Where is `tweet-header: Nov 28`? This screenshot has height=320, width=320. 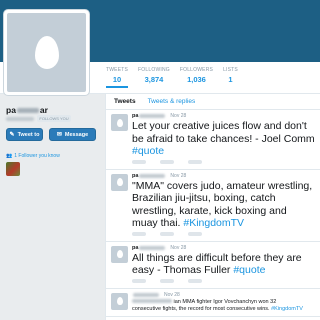
tweet-header: Nov 28 is located at coordinates (223, 295).